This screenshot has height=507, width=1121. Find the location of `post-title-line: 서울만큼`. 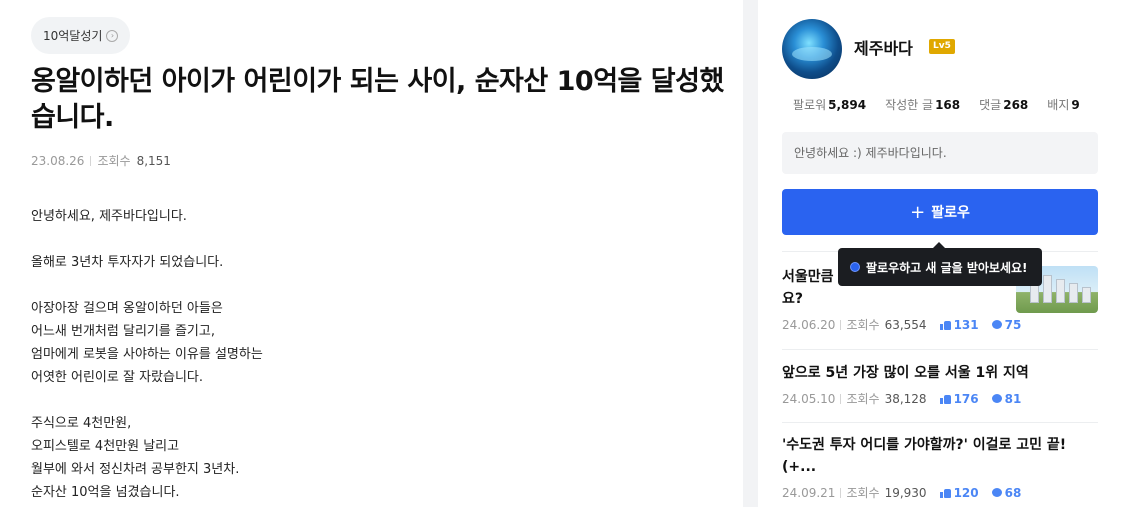

post-title-line: 서울만큼 is located at coordinates (808, 277).